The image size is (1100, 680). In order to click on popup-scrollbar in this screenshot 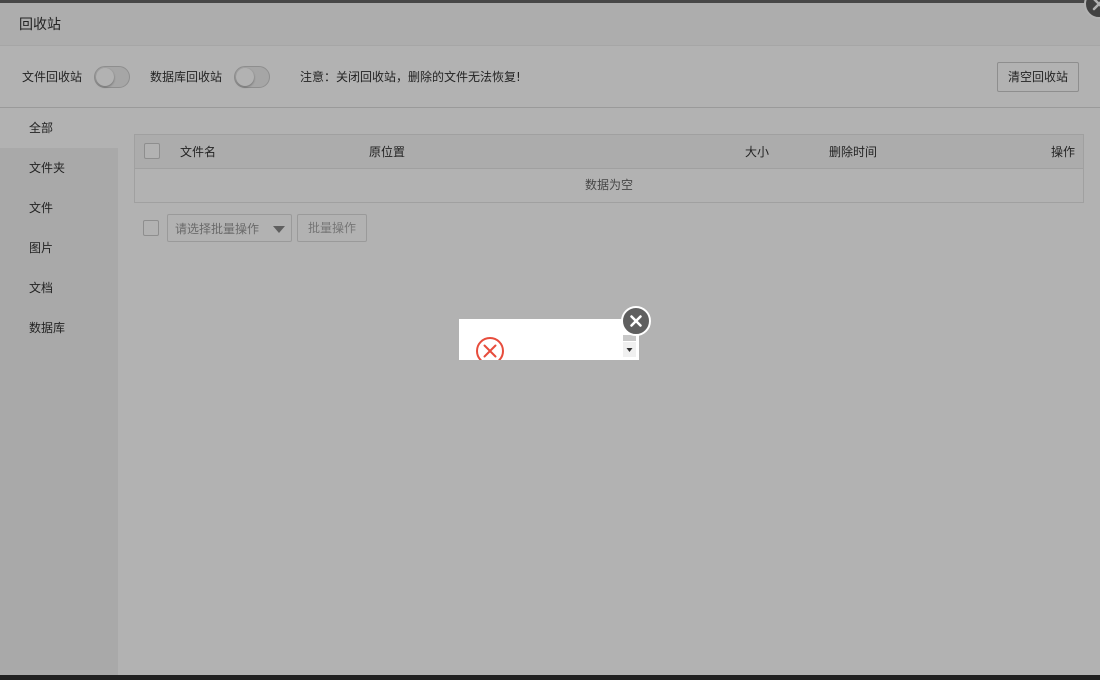, I will do `click(629, 346)`.